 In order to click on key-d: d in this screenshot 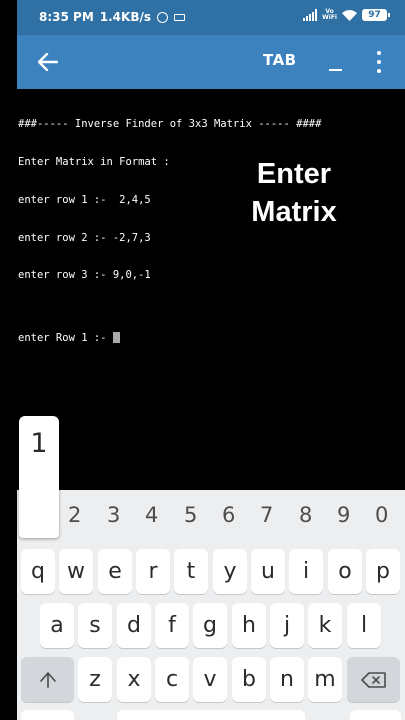, I will do `click(134, 625)`.